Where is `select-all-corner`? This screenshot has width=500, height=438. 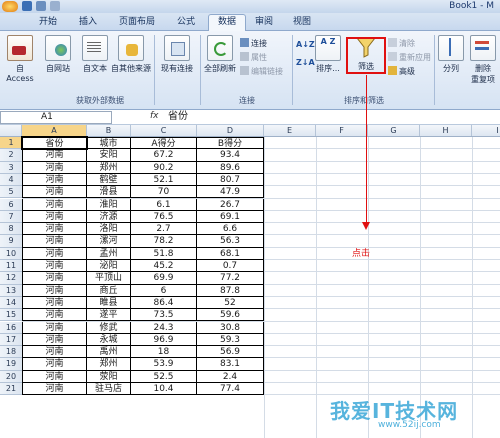 select-all-corner is located at coordinates (11, 130).